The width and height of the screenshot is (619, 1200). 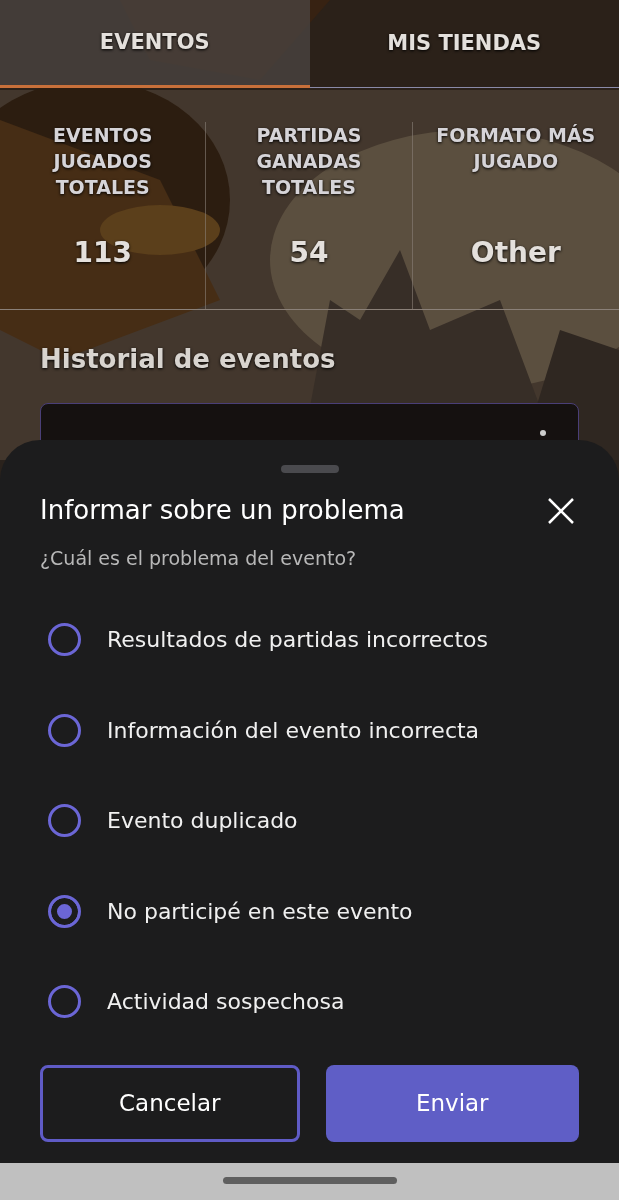 What do you see at coordinates (102, 253) in the screenshot?
I see `stat-value: 113` at bounding box center [102, 253].